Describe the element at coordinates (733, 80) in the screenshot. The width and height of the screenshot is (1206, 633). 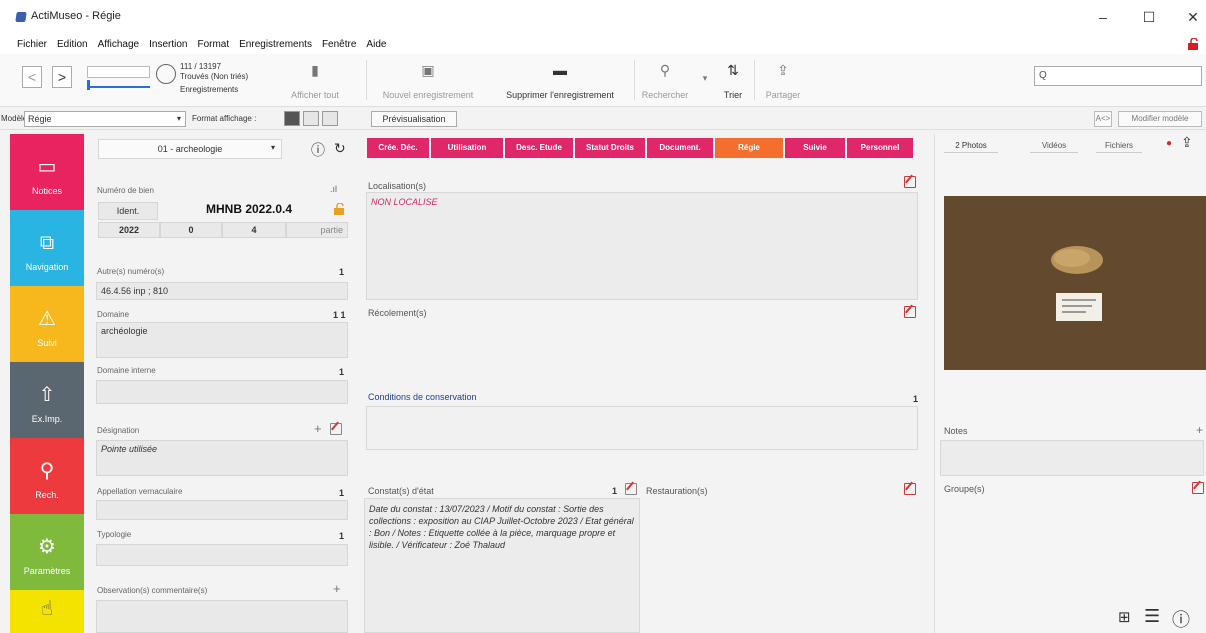
I see `sort-button: ⇅ Trier` at that location.